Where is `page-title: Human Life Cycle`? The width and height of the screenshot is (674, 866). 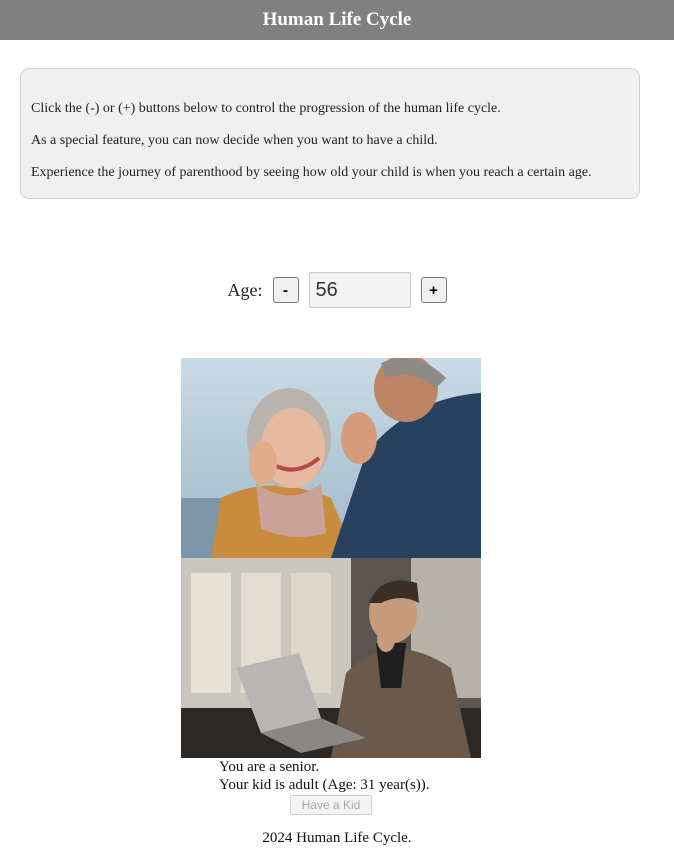 page-title: Human Life Cycle is located at coordinates (337, 19).